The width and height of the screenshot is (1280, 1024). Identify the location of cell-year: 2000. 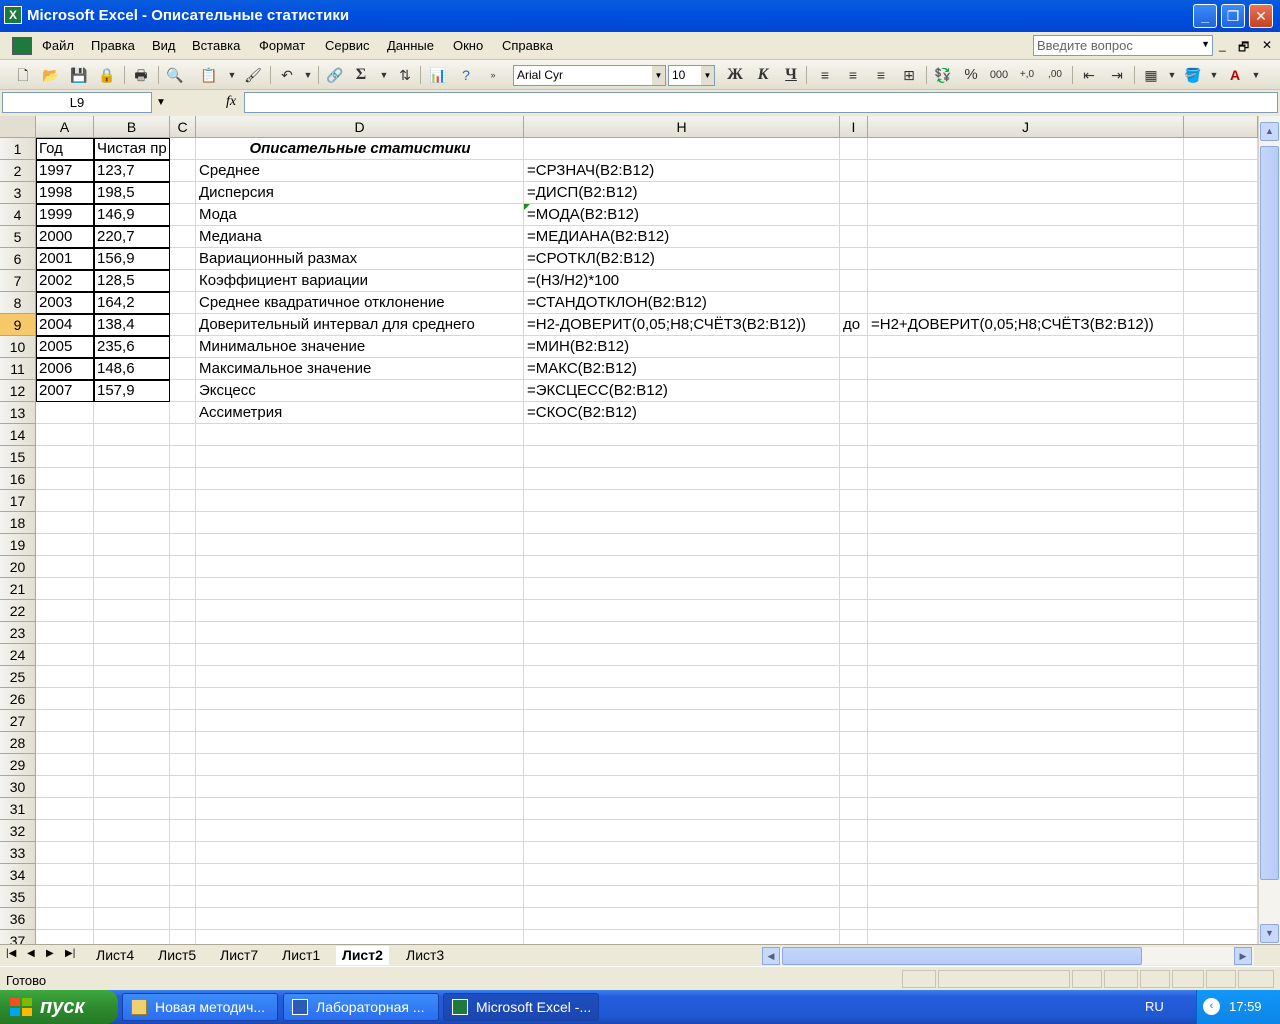
(65, 237).